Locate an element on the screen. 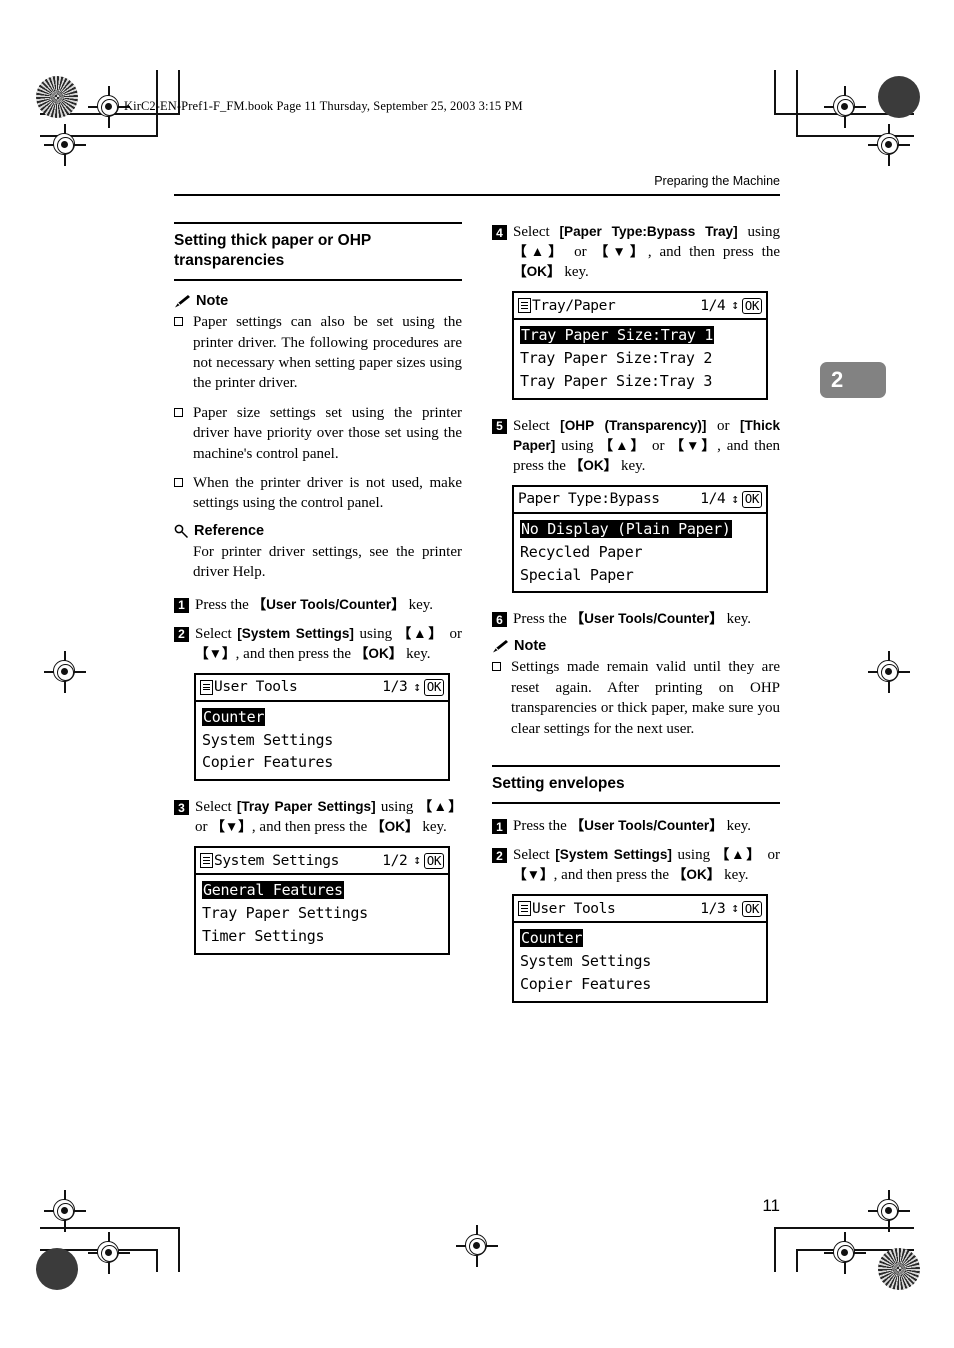 The height and width of the screenshot is (1348, 954). lcd-menu-item-selected: Counter is located at coordinates (552, 938).